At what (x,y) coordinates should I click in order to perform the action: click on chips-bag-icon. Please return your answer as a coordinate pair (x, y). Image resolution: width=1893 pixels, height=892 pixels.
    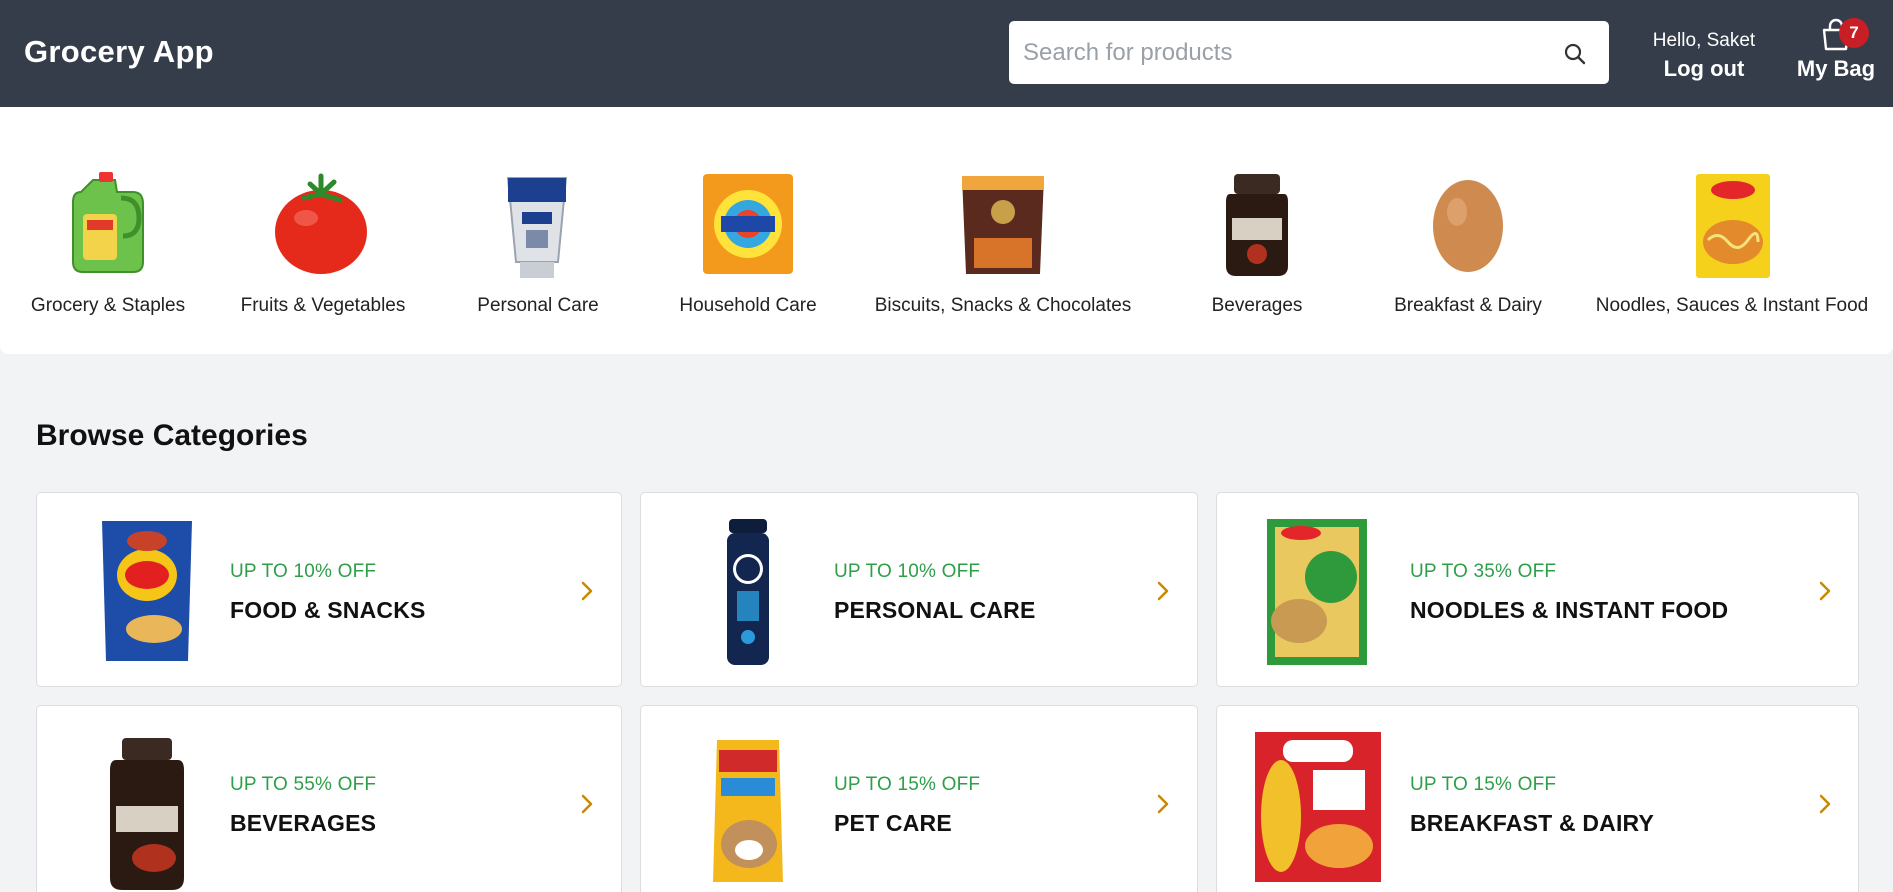
    Looking at the image, I should click on (147, 591).